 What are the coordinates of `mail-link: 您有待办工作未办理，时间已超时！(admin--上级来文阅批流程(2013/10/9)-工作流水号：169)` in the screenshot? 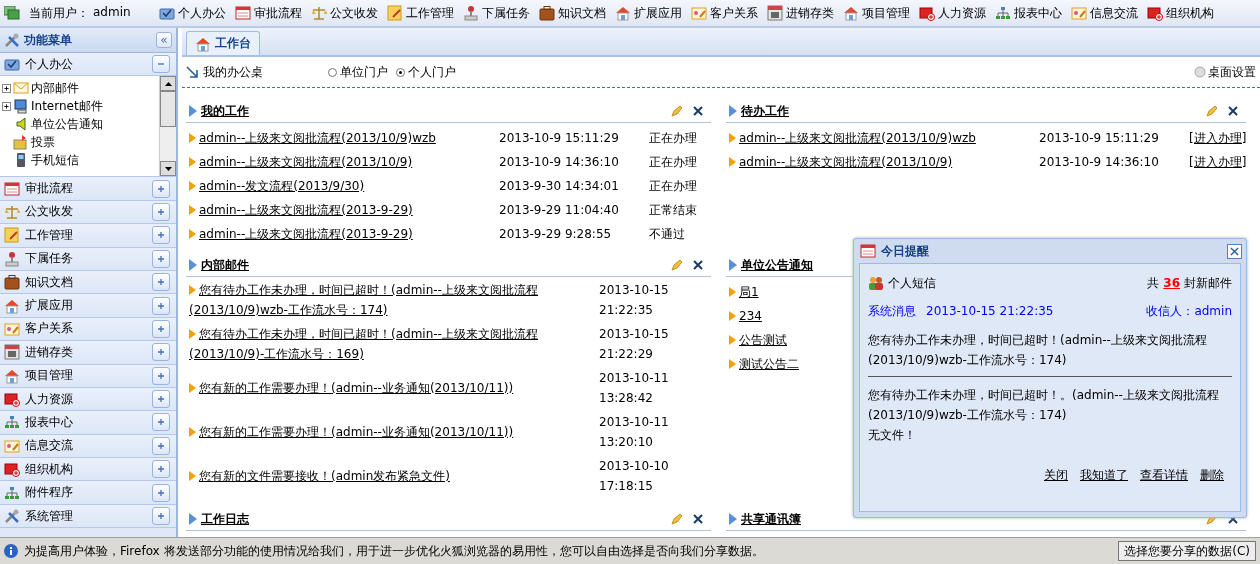 It's located at (389, 344).